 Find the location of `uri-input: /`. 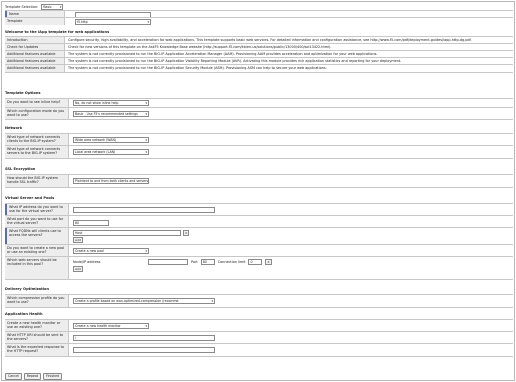

uri-input: / is located at coordinates (144, 338).